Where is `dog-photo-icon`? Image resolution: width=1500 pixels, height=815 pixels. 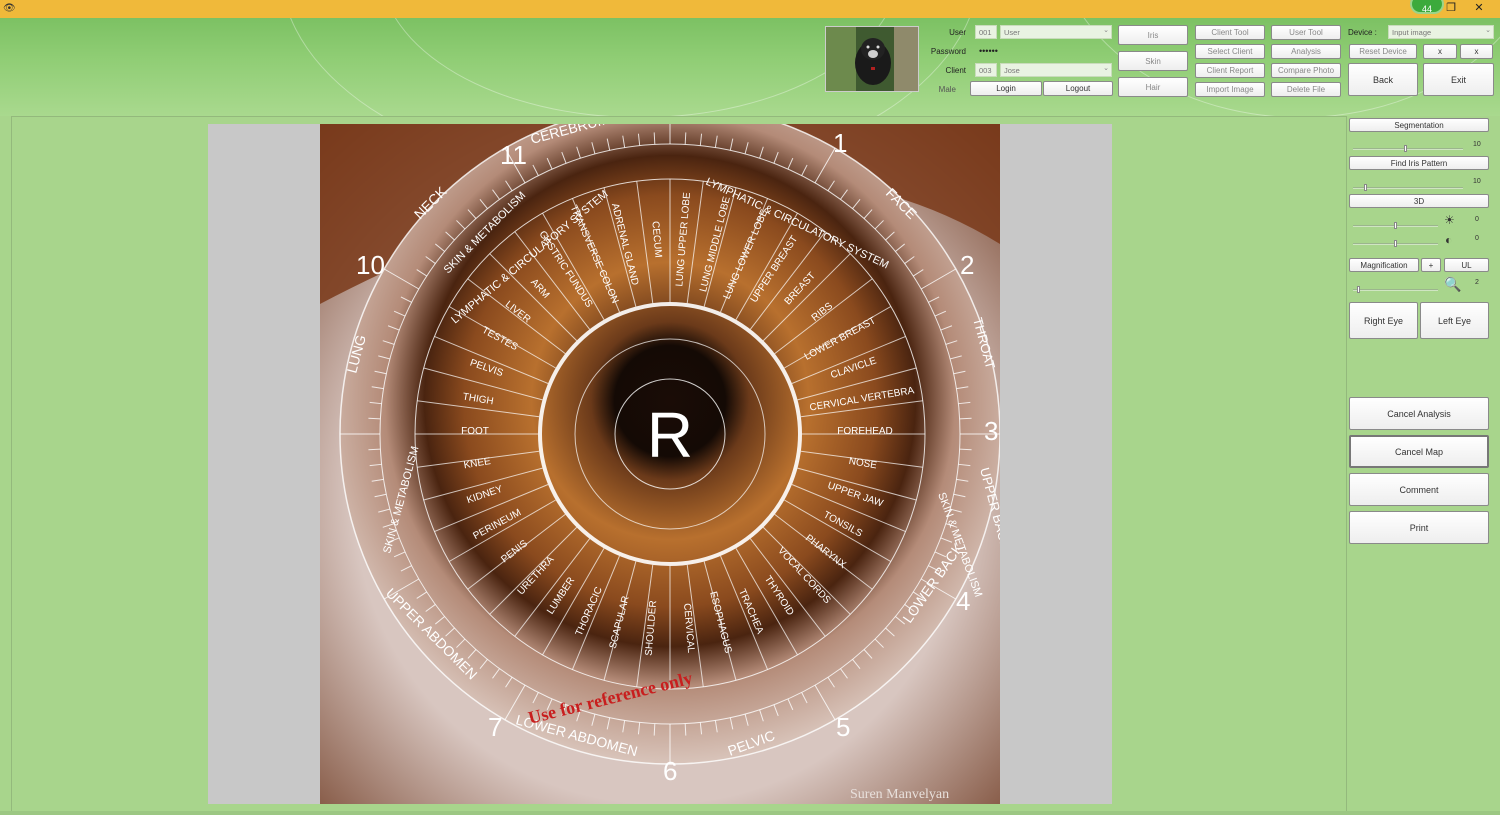 dog-photo-icon is located at coordinates (872, 59).